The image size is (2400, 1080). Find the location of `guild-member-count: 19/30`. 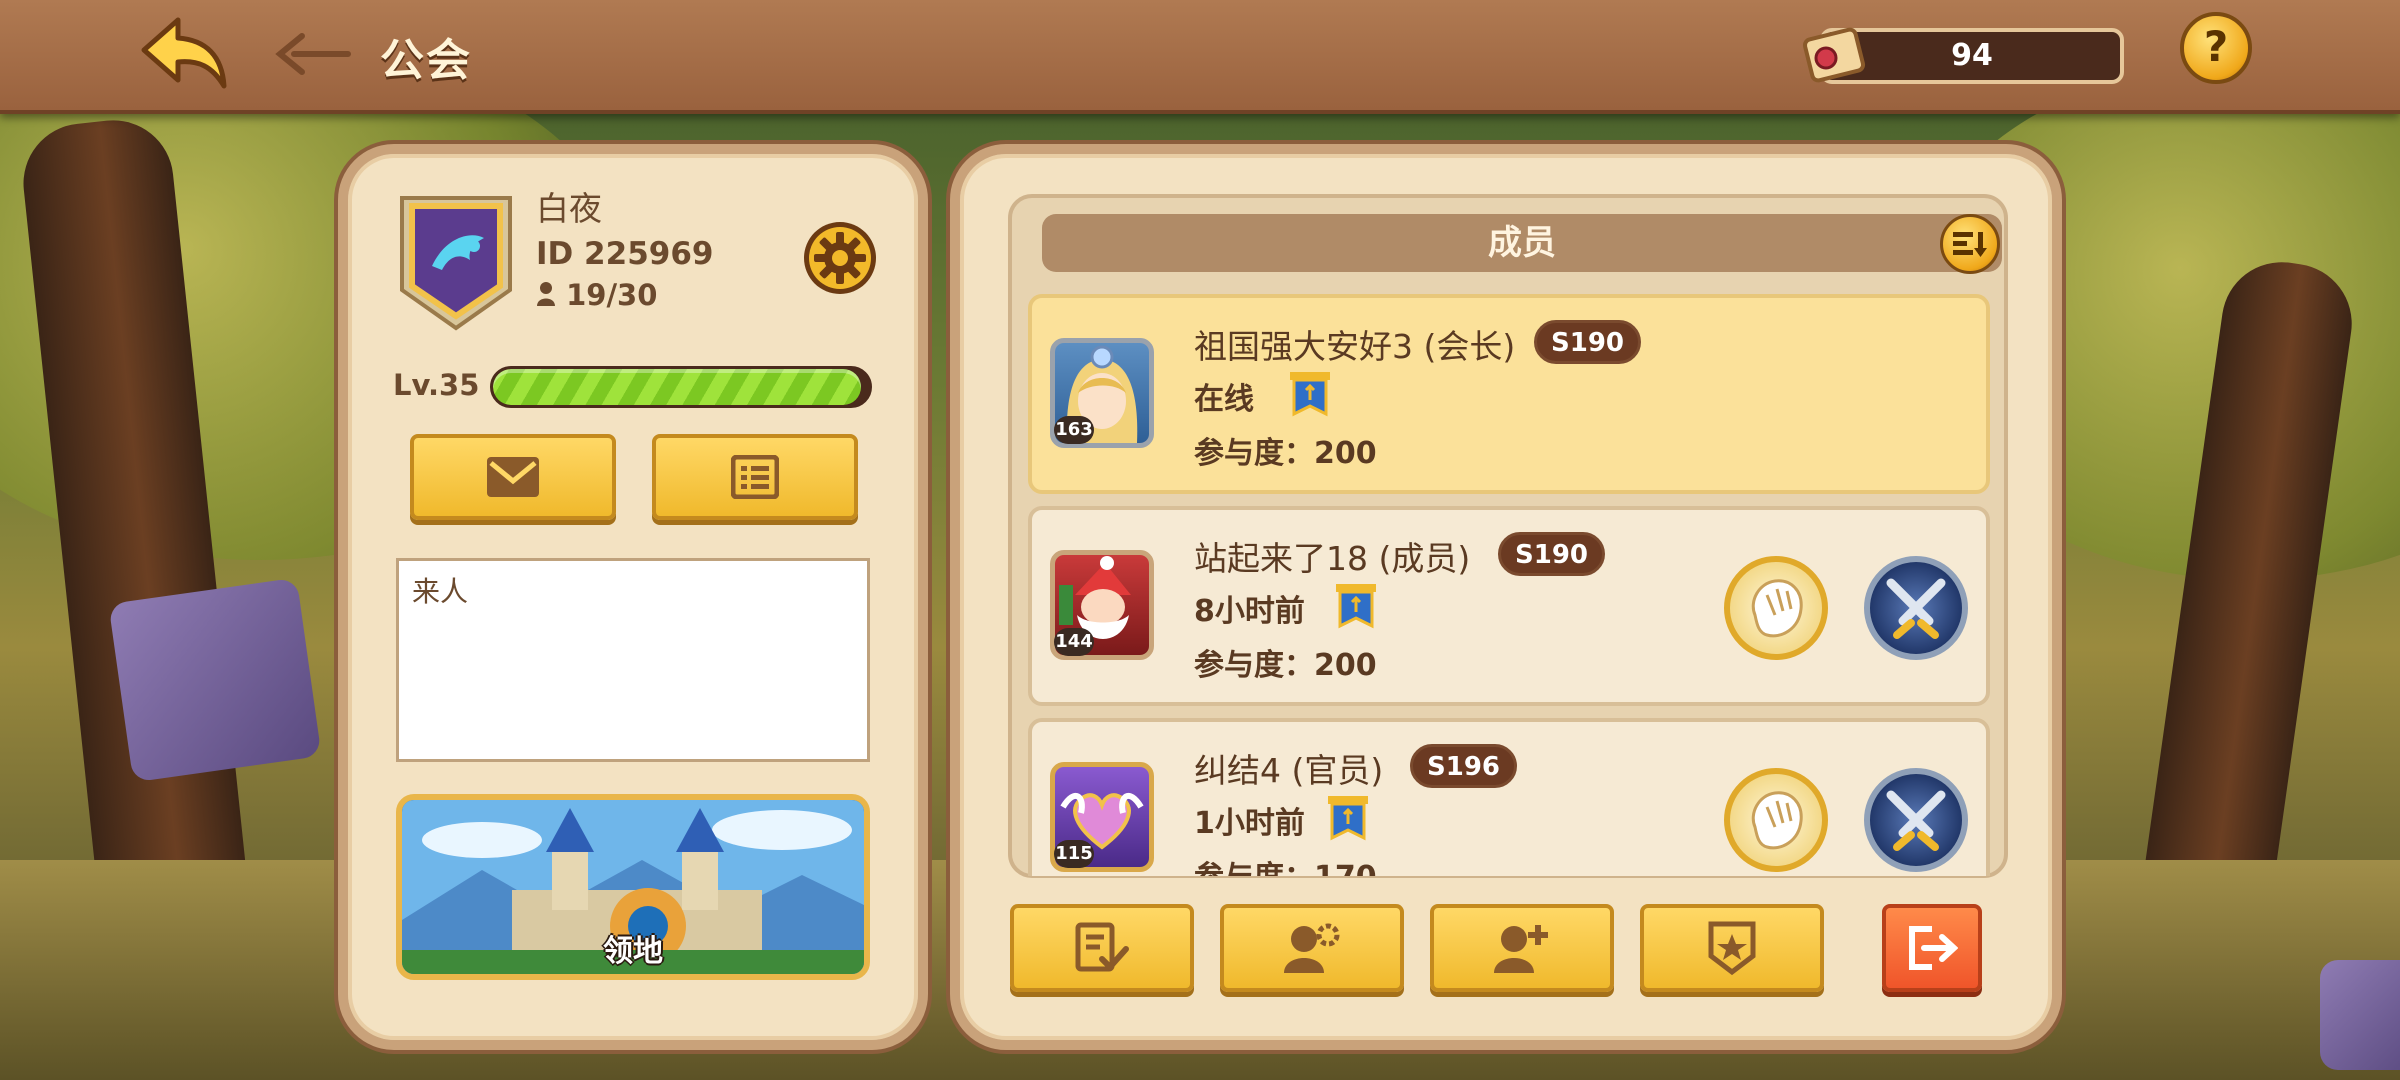

guild-member-count: 19/30 is located at coordinates (596, 295).